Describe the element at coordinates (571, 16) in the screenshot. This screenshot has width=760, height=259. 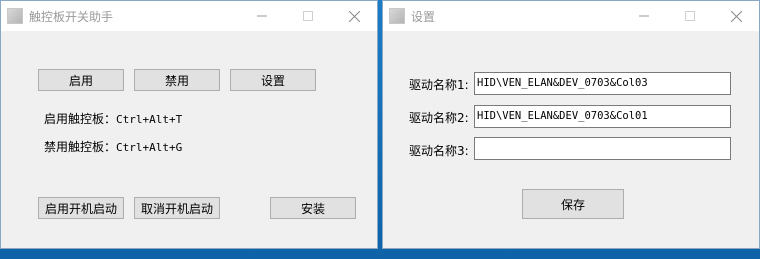
I see `title-bar: 设置` at that location.